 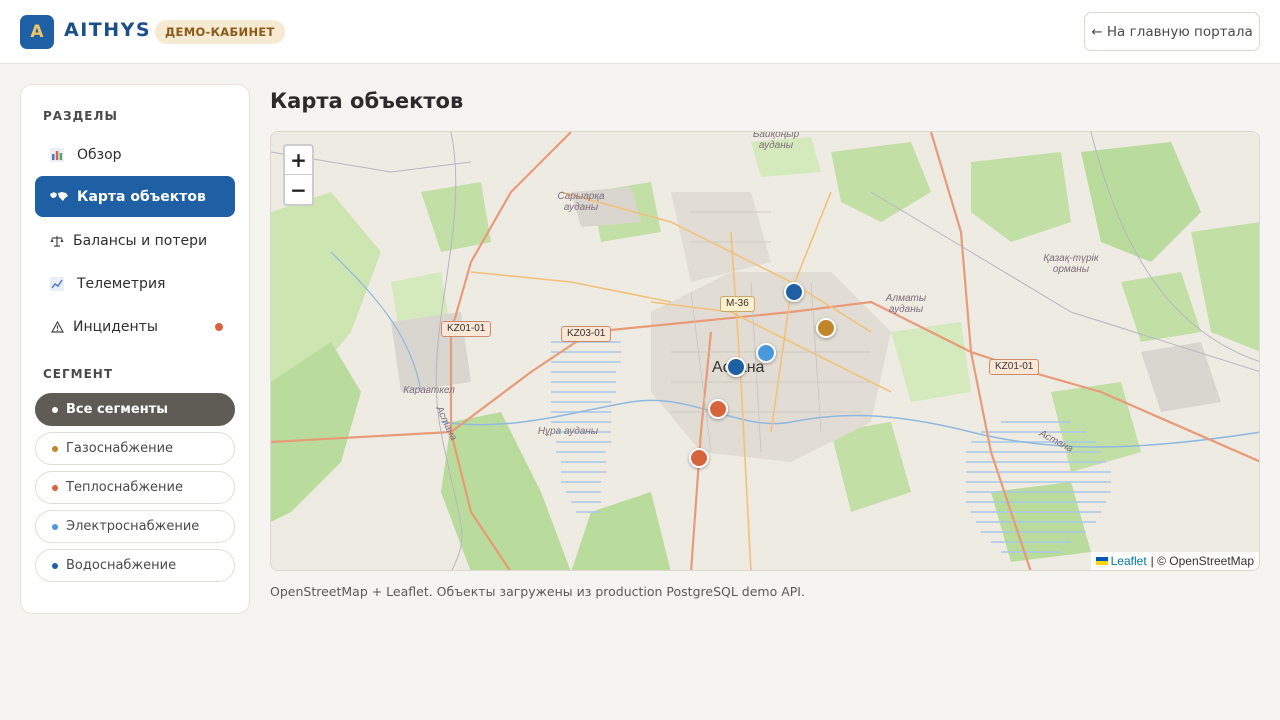 What do you see at coordinates (906, 304) in the screenshot?
I see `place-label: Алматы ауданы` at bounding box center [906, 304].